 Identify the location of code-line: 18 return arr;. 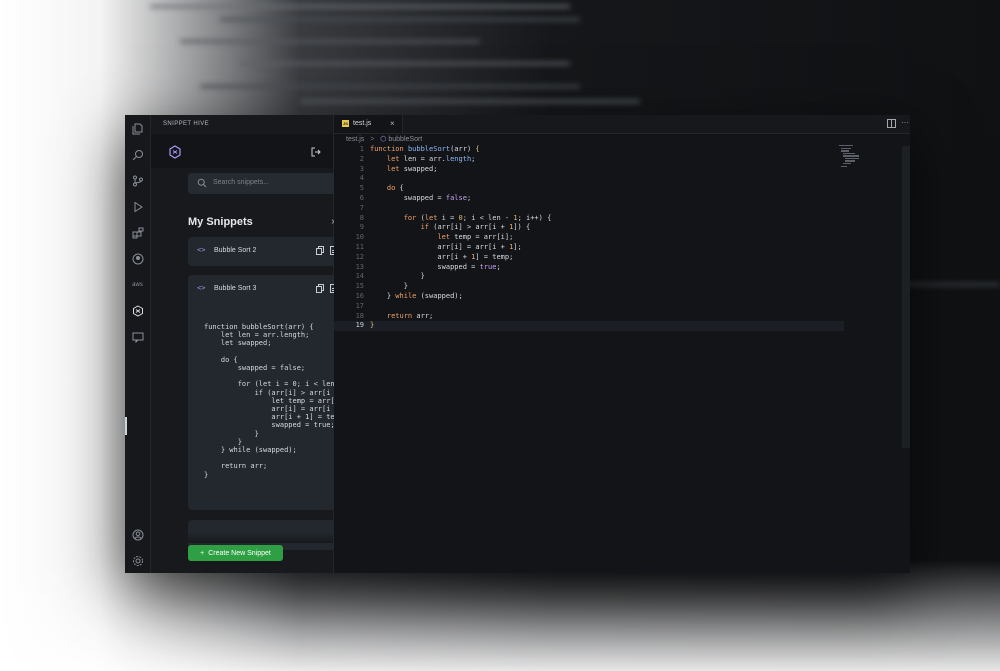
(394, 315).